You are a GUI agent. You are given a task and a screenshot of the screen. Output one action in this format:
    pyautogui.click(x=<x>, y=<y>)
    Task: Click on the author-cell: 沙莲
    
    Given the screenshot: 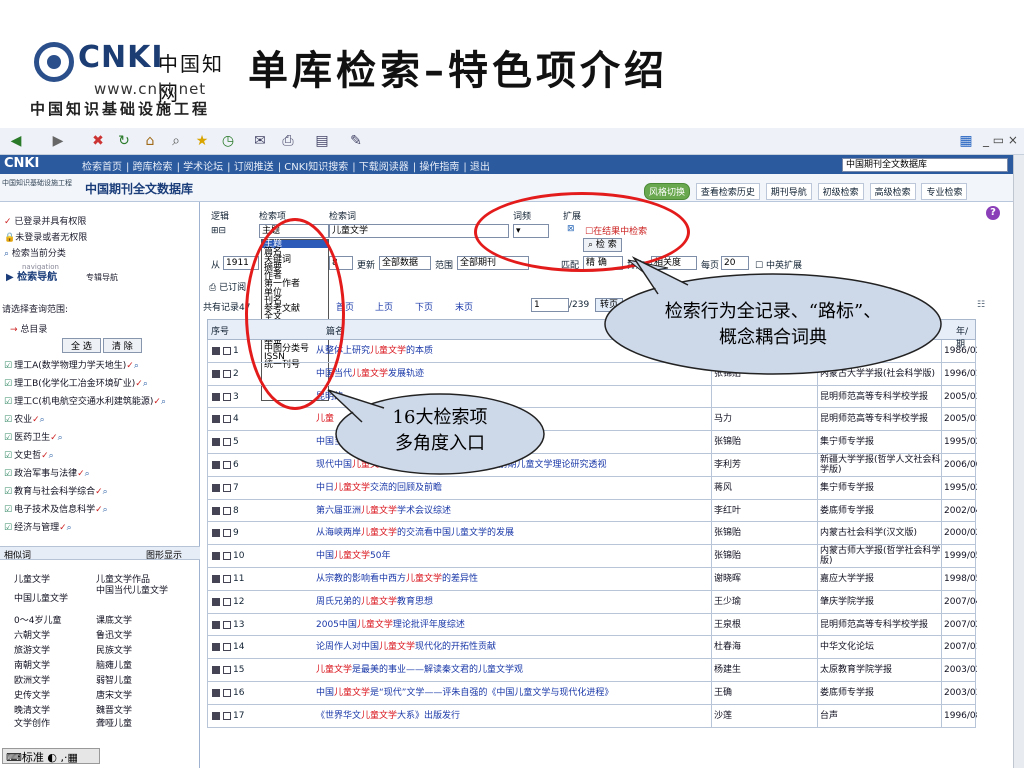 What is the action you would take?
    pyautogui.click(x=764, y=715)
    